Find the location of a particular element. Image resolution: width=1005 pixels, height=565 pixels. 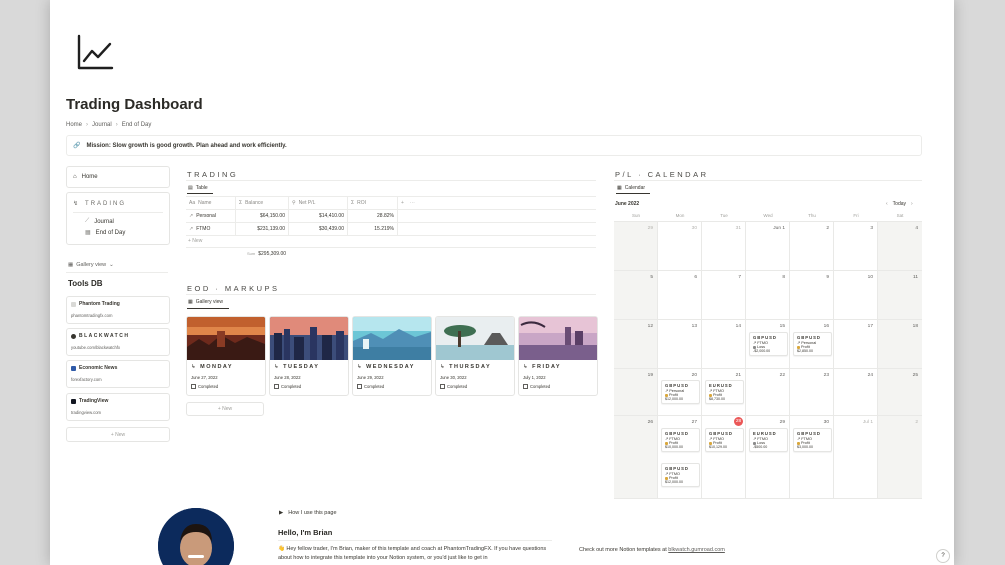

today-button: Today is located at coordinates (899, 204).